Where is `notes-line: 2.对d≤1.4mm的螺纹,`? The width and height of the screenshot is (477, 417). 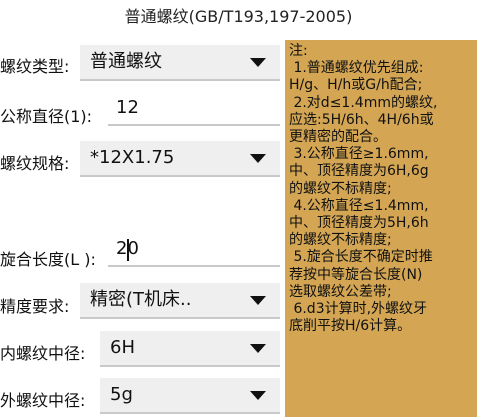 notes-line: 2.对d≤1.4mm的螺纹, is located at coordinates (363, 102).